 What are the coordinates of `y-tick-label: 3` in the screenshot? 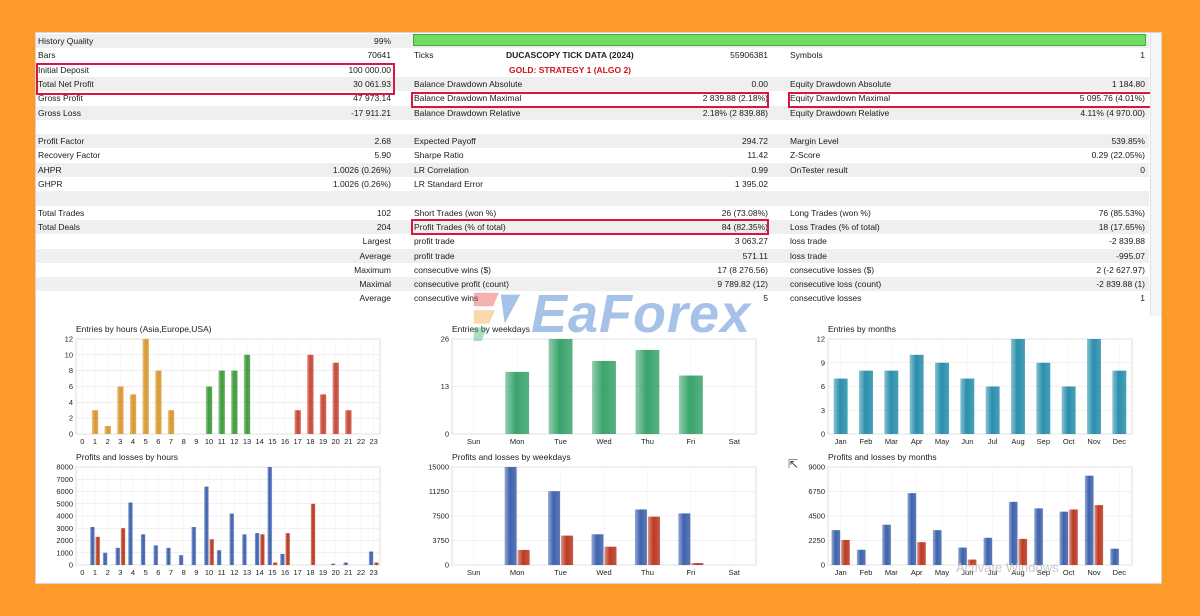 It's located at (823, 410).